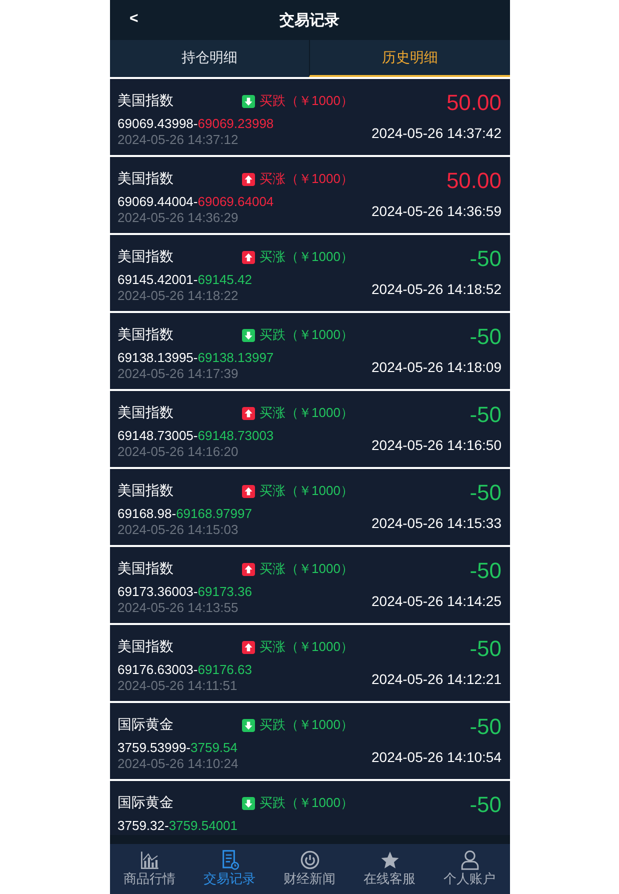 The height and width of the screenshot is (894, 619). I want to click on open-time: 2024-05-26 14:17:39, so click(179, 374).